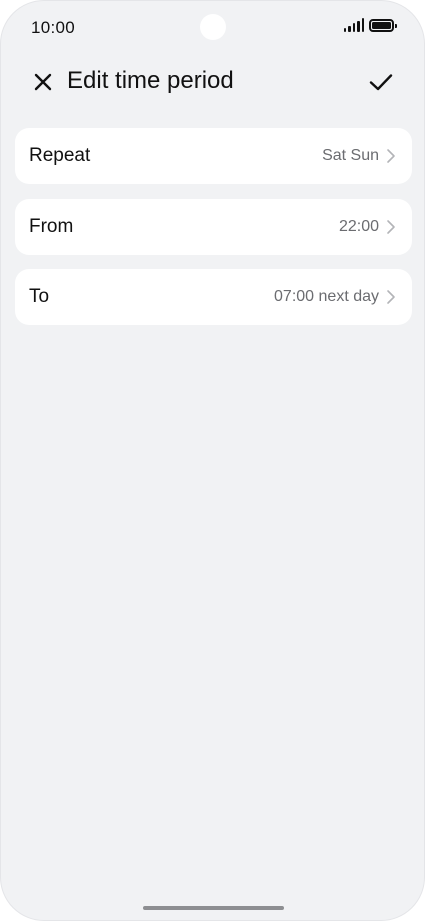 The image size is (425, 921). What do you see at coordinates (383, 25) in the screenshot?
I see `battery-icon` at bounding box center [383, 25].